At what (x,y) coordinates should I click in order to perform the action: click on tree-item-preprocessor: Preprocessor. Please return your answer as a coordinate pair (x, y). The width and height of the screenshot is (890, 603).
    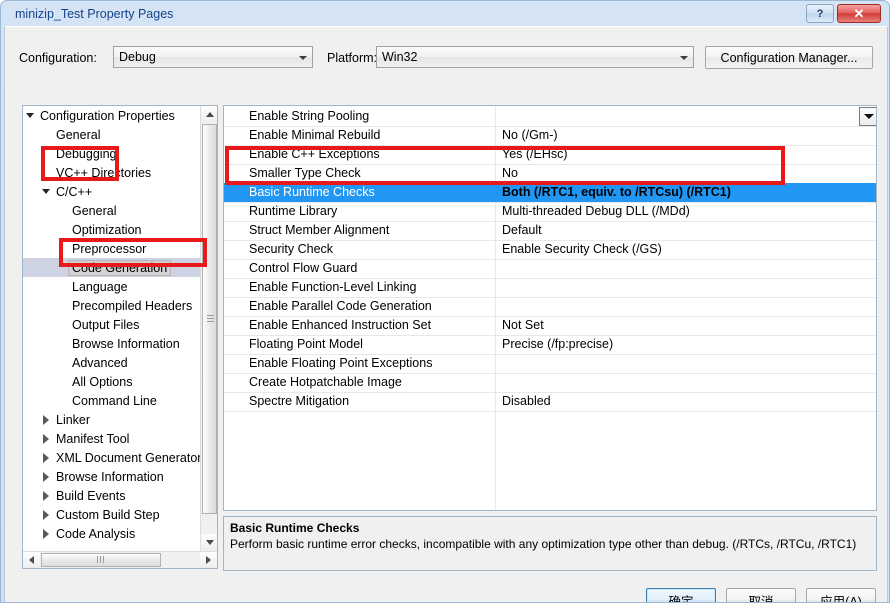
    Looking at the image, I should click on (112, 248).